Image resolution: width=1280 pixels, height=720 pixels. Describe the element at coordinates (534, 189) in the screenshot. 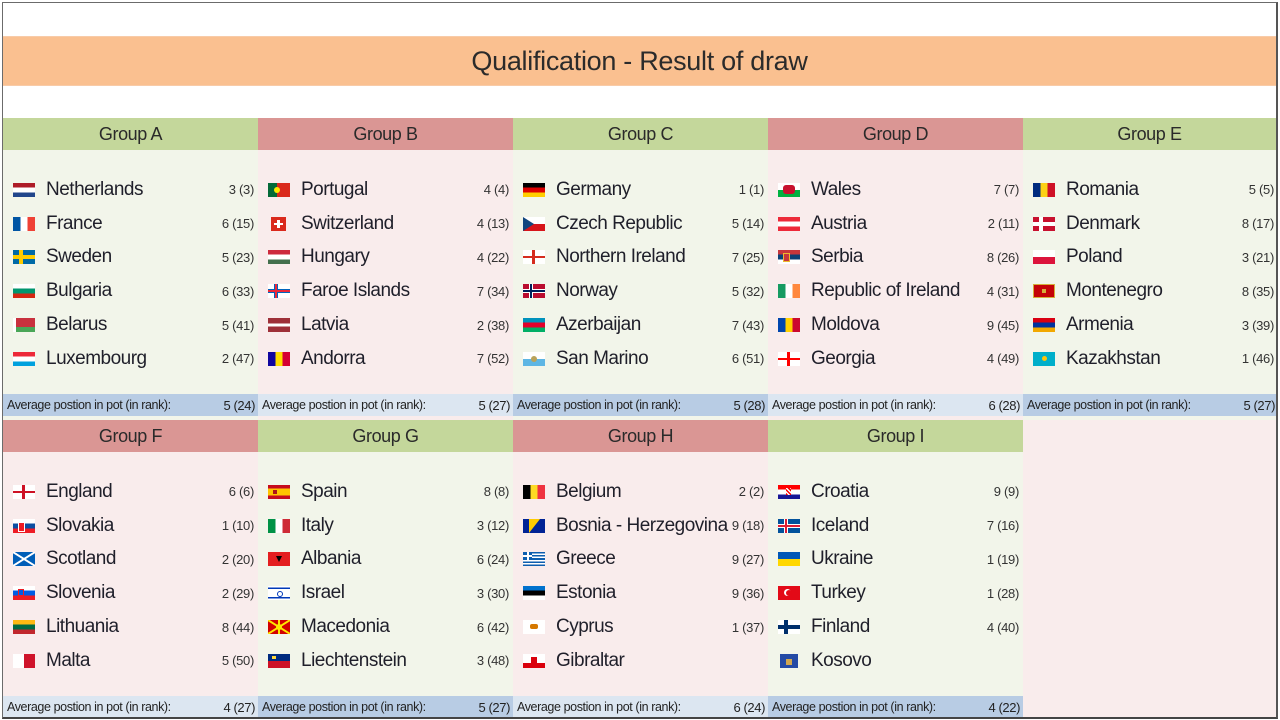

I see `germany-flag-icon` at that location.